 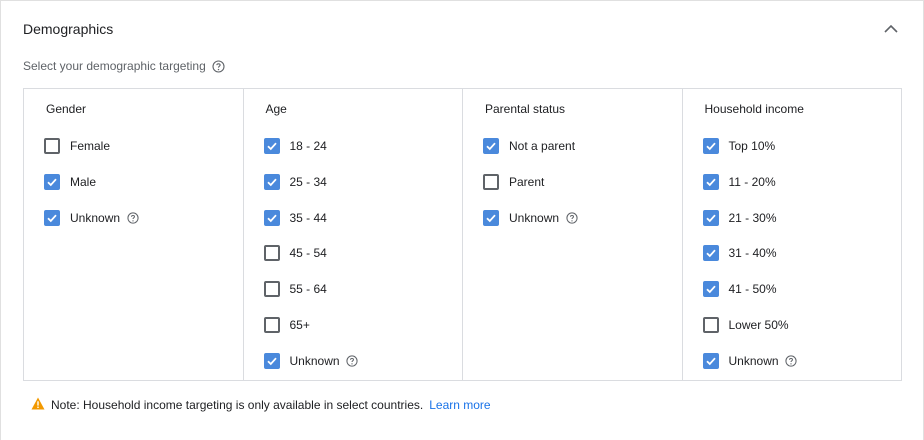 I want to click on checkbox-option-household-income-31-40: 31 - 40%, so click(x=739, y=253).